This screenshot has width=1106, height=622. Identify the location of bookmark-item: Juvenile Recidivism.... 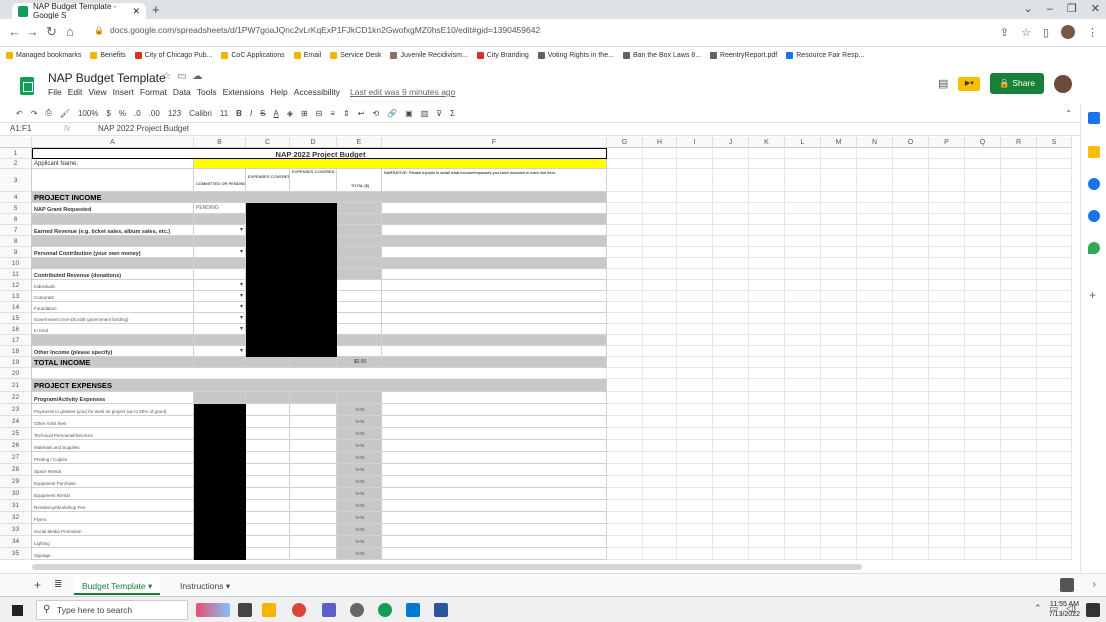
(429, 55).